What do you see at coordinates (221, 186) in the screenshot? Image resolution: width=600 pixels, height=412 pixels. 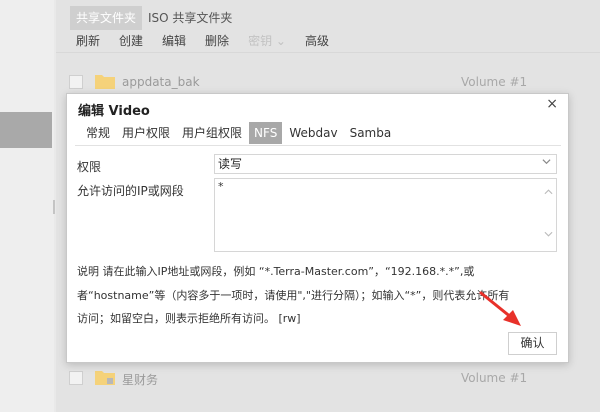 I see `ip-textarea-value: *` at bounding box center [221, 186].